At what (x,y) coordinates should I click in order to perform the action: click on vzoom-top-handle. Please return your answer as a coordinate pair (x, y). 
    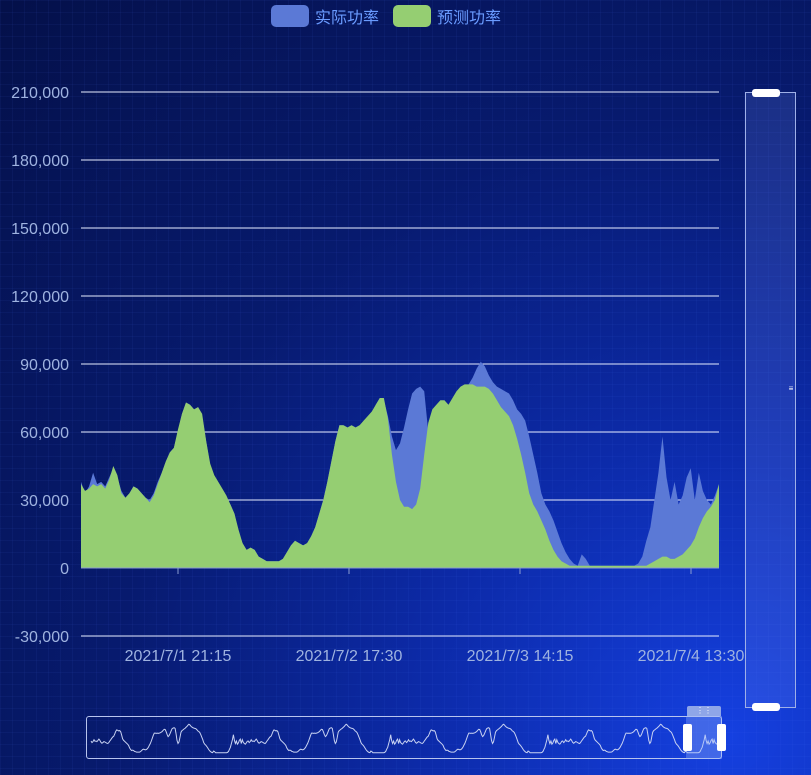
    Looking at the image, I should click on (766, 93).